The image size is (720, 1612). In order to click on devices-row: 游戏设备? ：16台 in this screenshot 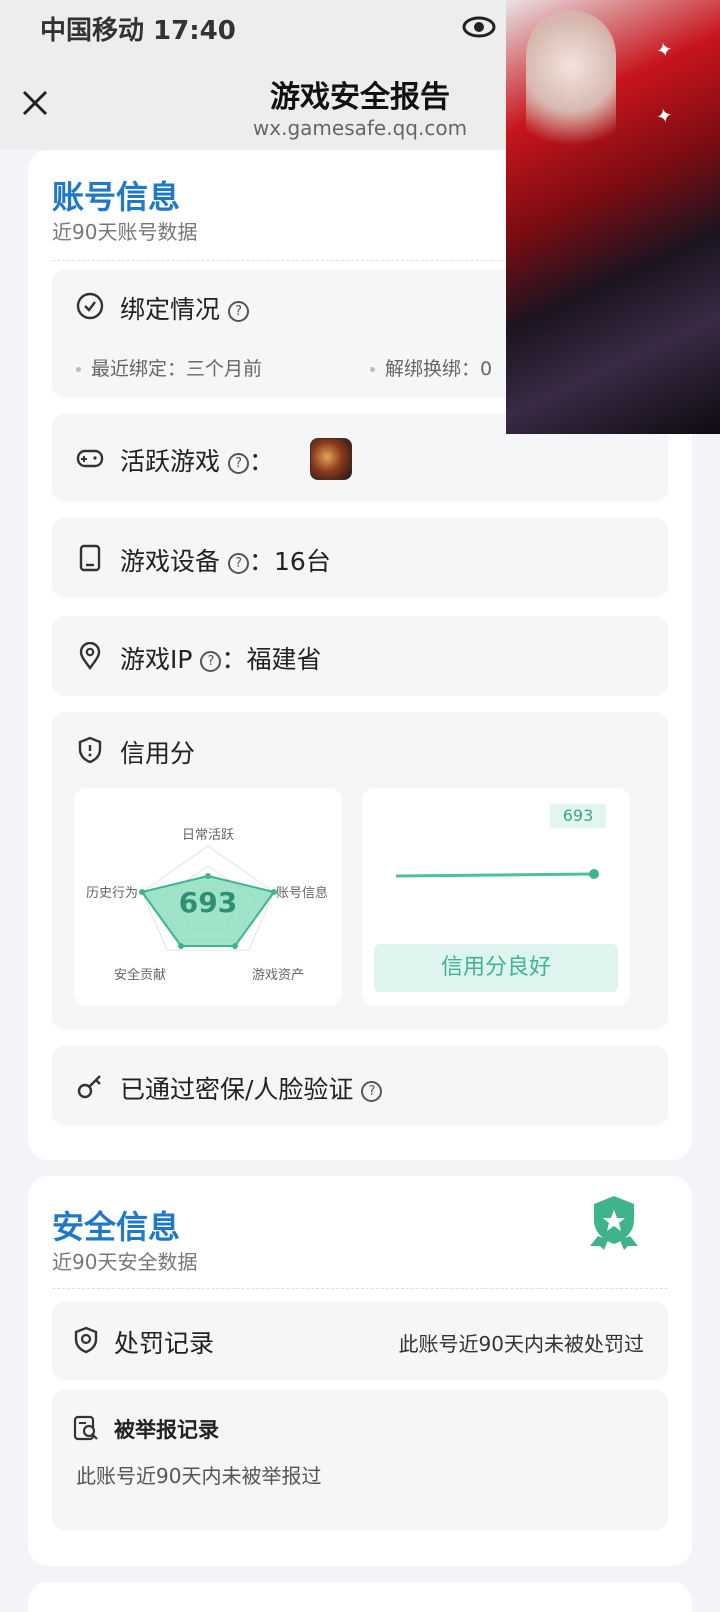, I will do `click(360, 558)`.